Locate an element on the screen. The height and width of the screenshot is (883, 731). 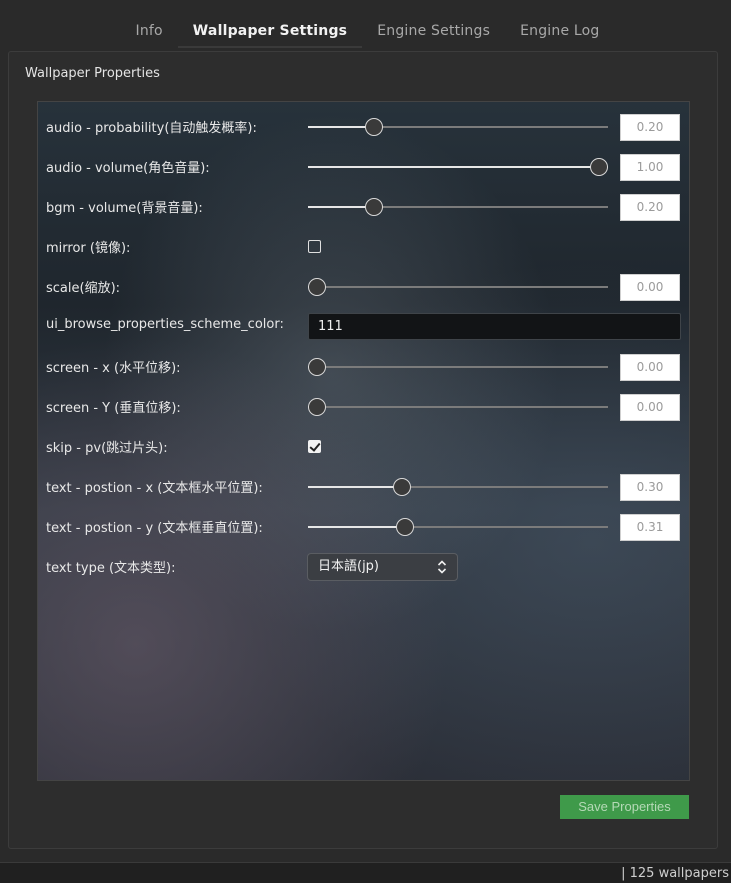
tab-info: Info is located at coordinates (148, 33).